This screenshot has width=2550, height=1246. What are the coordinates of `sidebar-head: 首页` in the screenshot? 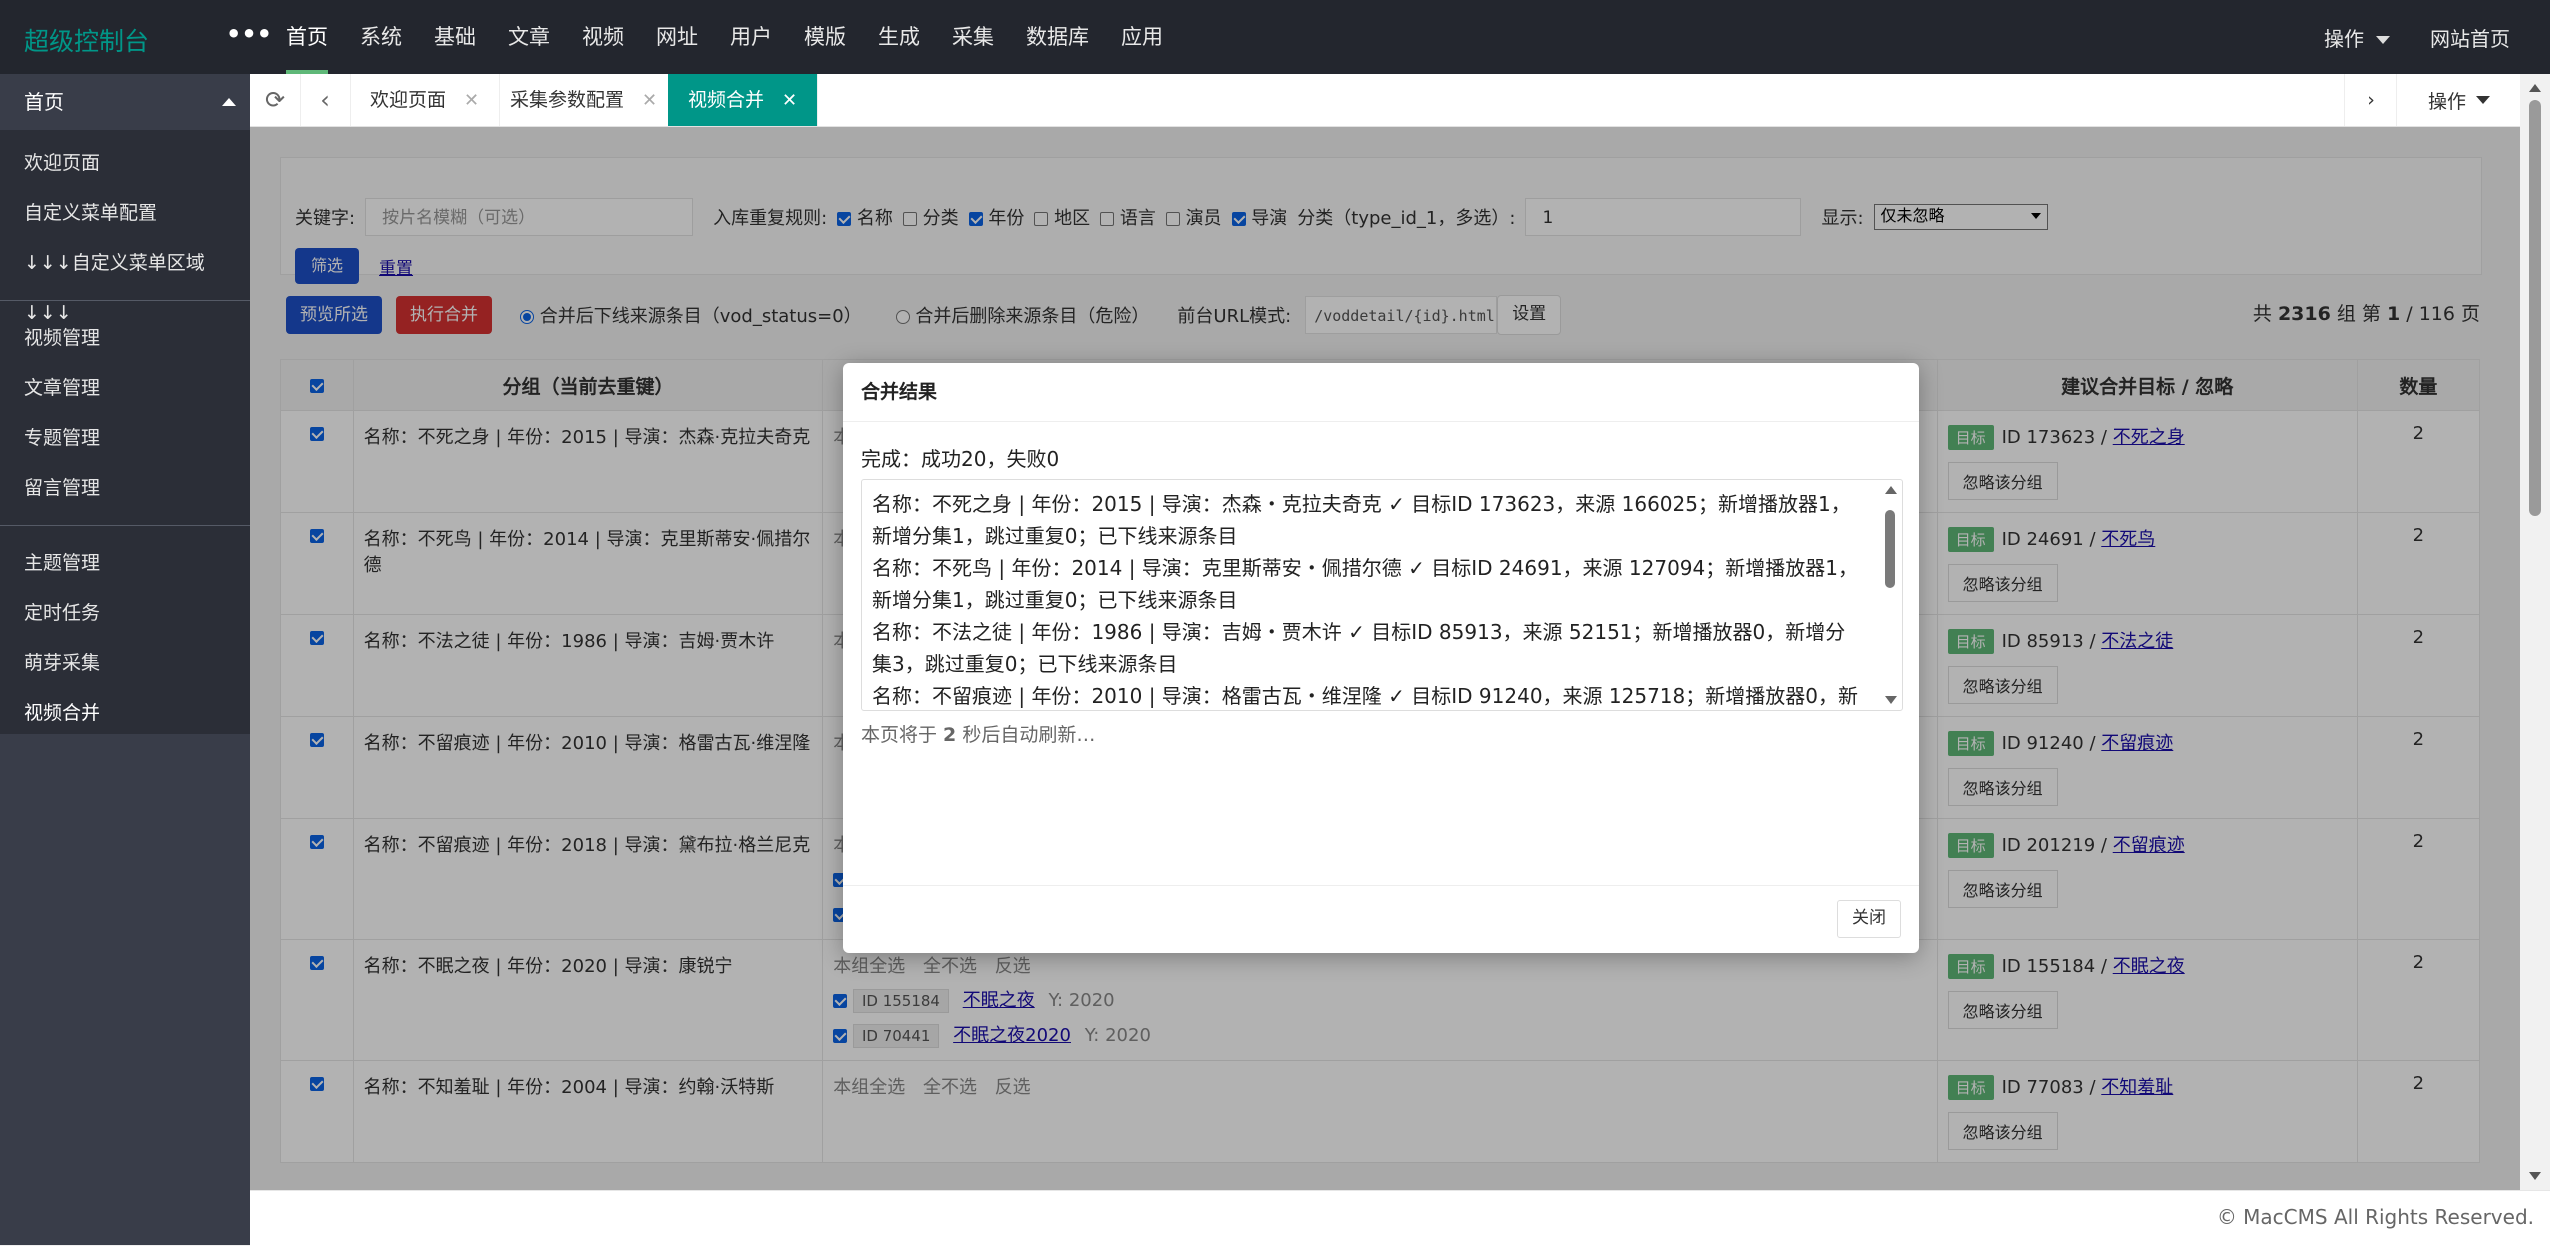 It's located at (125, 102).